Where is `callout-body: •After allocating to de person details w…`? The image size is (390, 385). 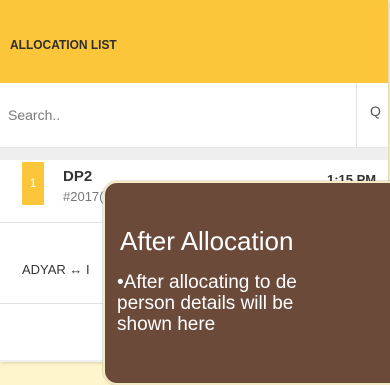
callout-body: •After allocating to de person details w… is located at coordinates (253, 303).